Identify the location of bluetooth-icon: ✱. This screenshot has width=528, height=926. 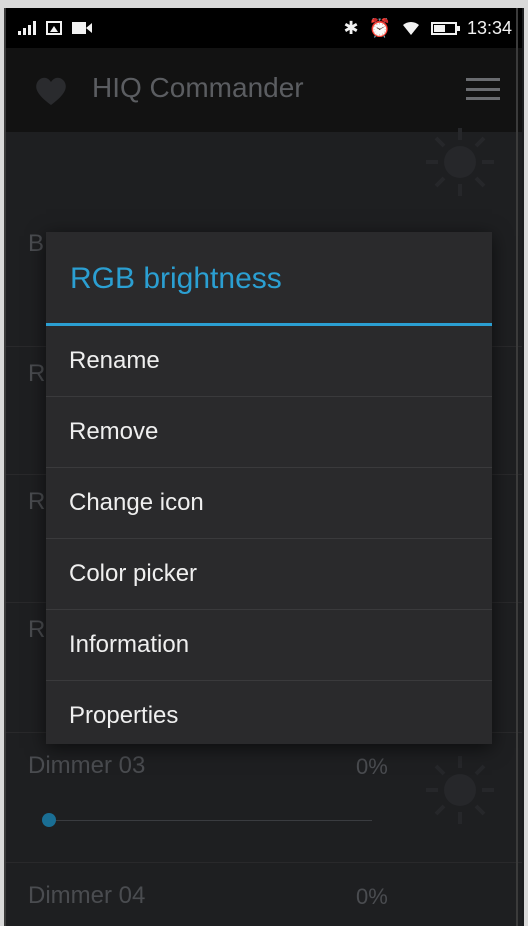
(351, 28).